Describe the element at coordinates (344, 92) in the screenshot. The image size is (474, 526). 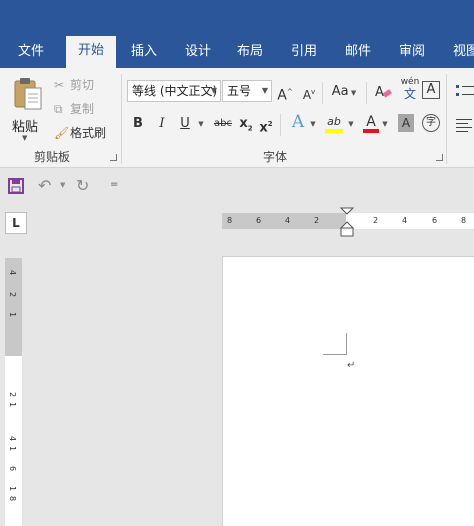
I see `change-case-button: Aa ▼` at that location.